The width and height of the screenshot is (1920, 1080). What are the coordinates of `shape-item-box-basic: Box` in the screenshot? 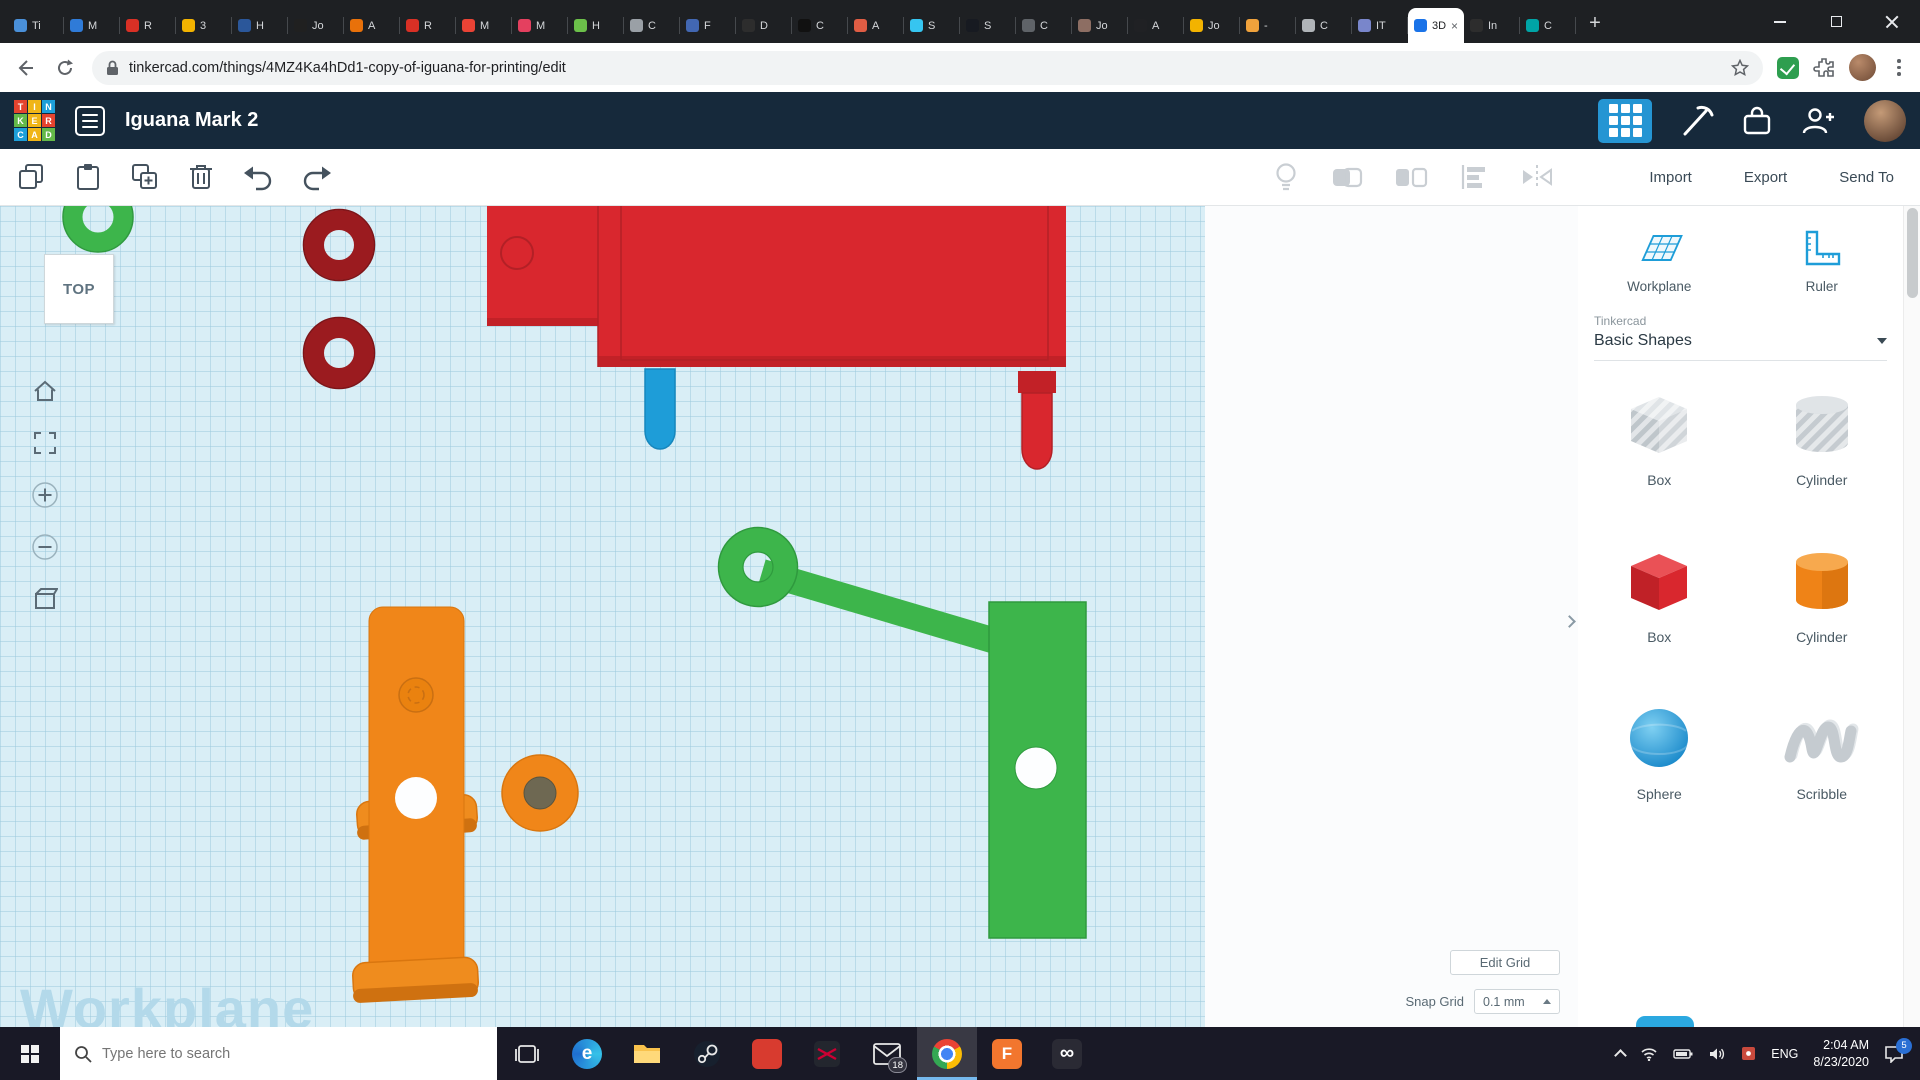 It's located at (1659, 439).